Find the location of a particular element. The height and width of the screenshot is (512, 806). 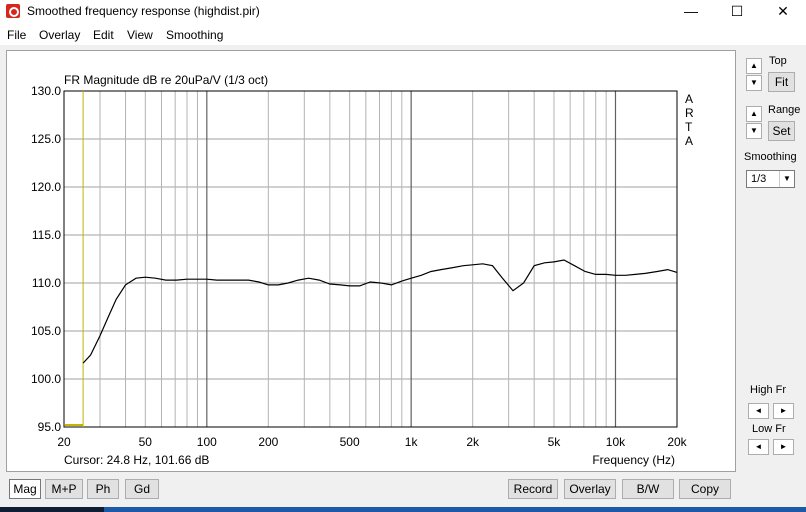

arta-app-icon is located at coordinates (13, 11).